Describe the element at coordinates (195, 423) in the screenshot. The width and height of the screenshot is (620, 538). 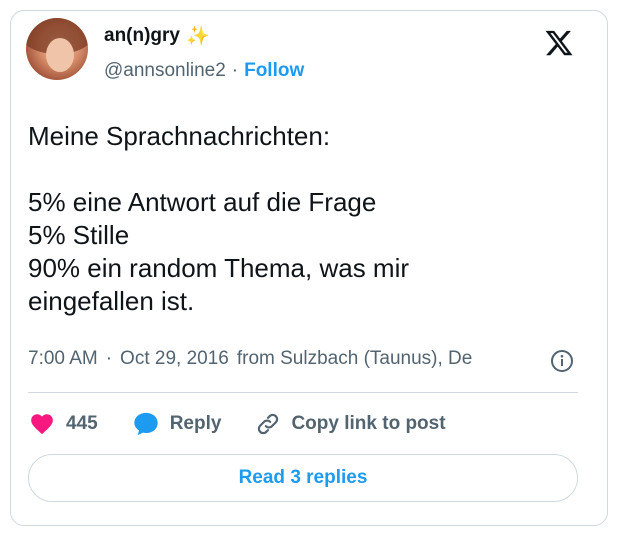
I see `reply-label: Reply` at that location.